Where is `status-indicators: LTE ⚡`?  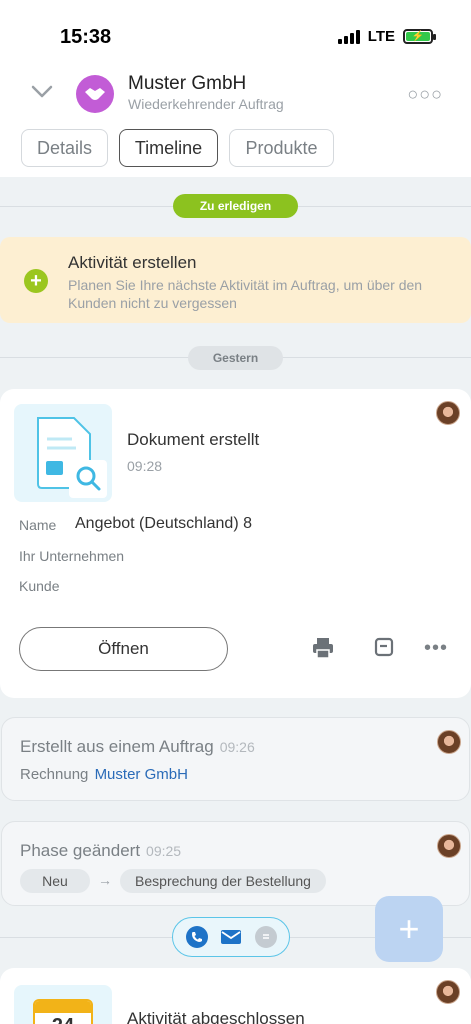 status-indicators: LTE ⚡ is located at coordinates (386, 36).